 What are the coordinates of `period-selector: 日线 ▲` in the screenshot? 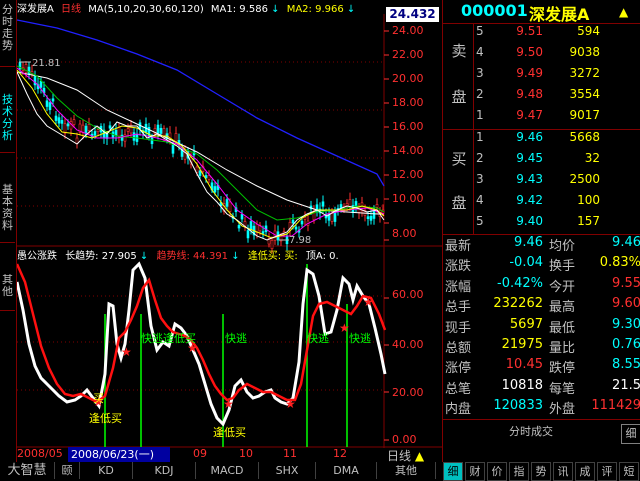 It's located at (413, 455).